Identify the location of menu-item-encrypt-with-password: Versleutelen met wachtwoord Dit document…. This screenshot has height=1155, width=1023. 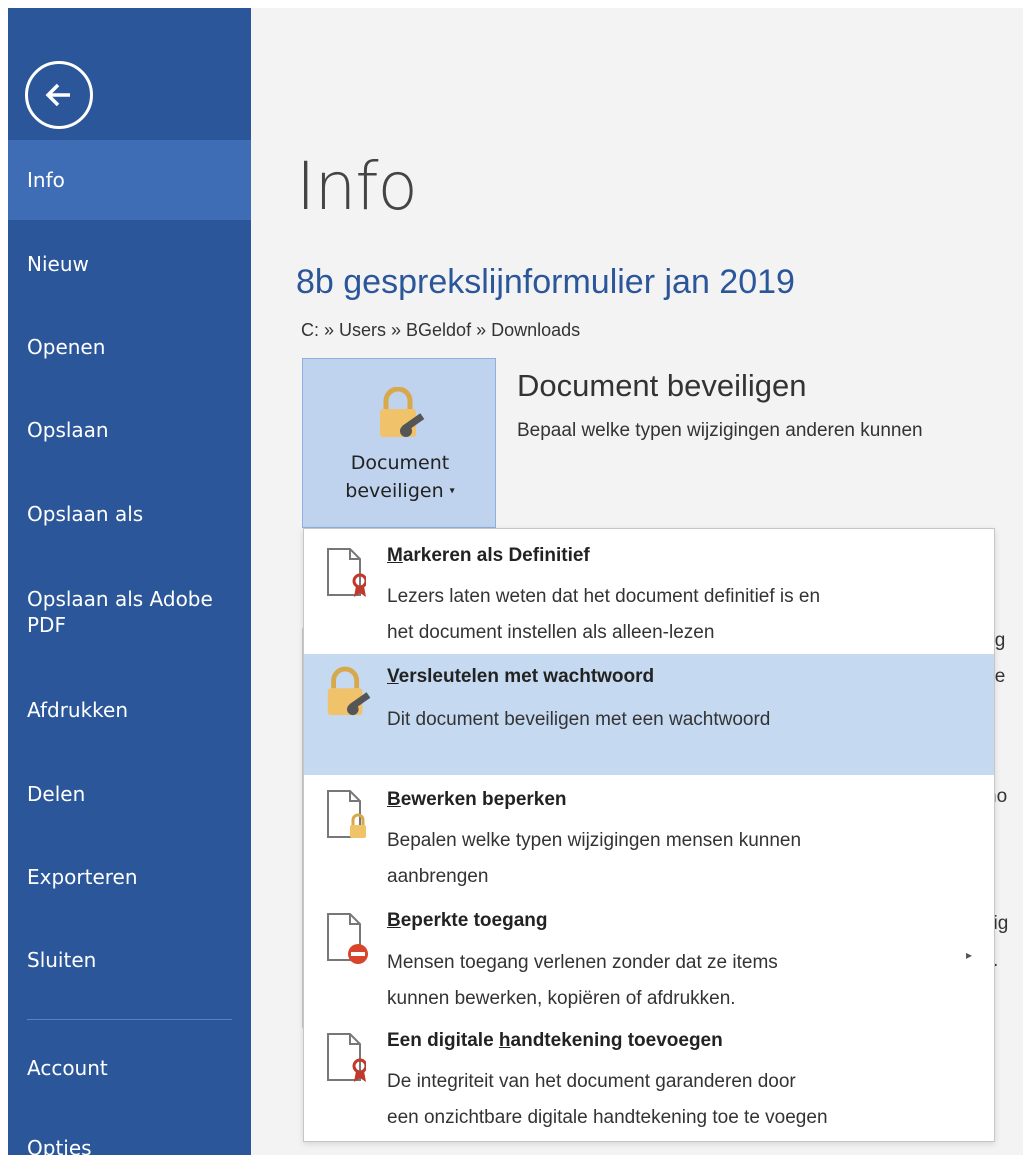
(649, 714).